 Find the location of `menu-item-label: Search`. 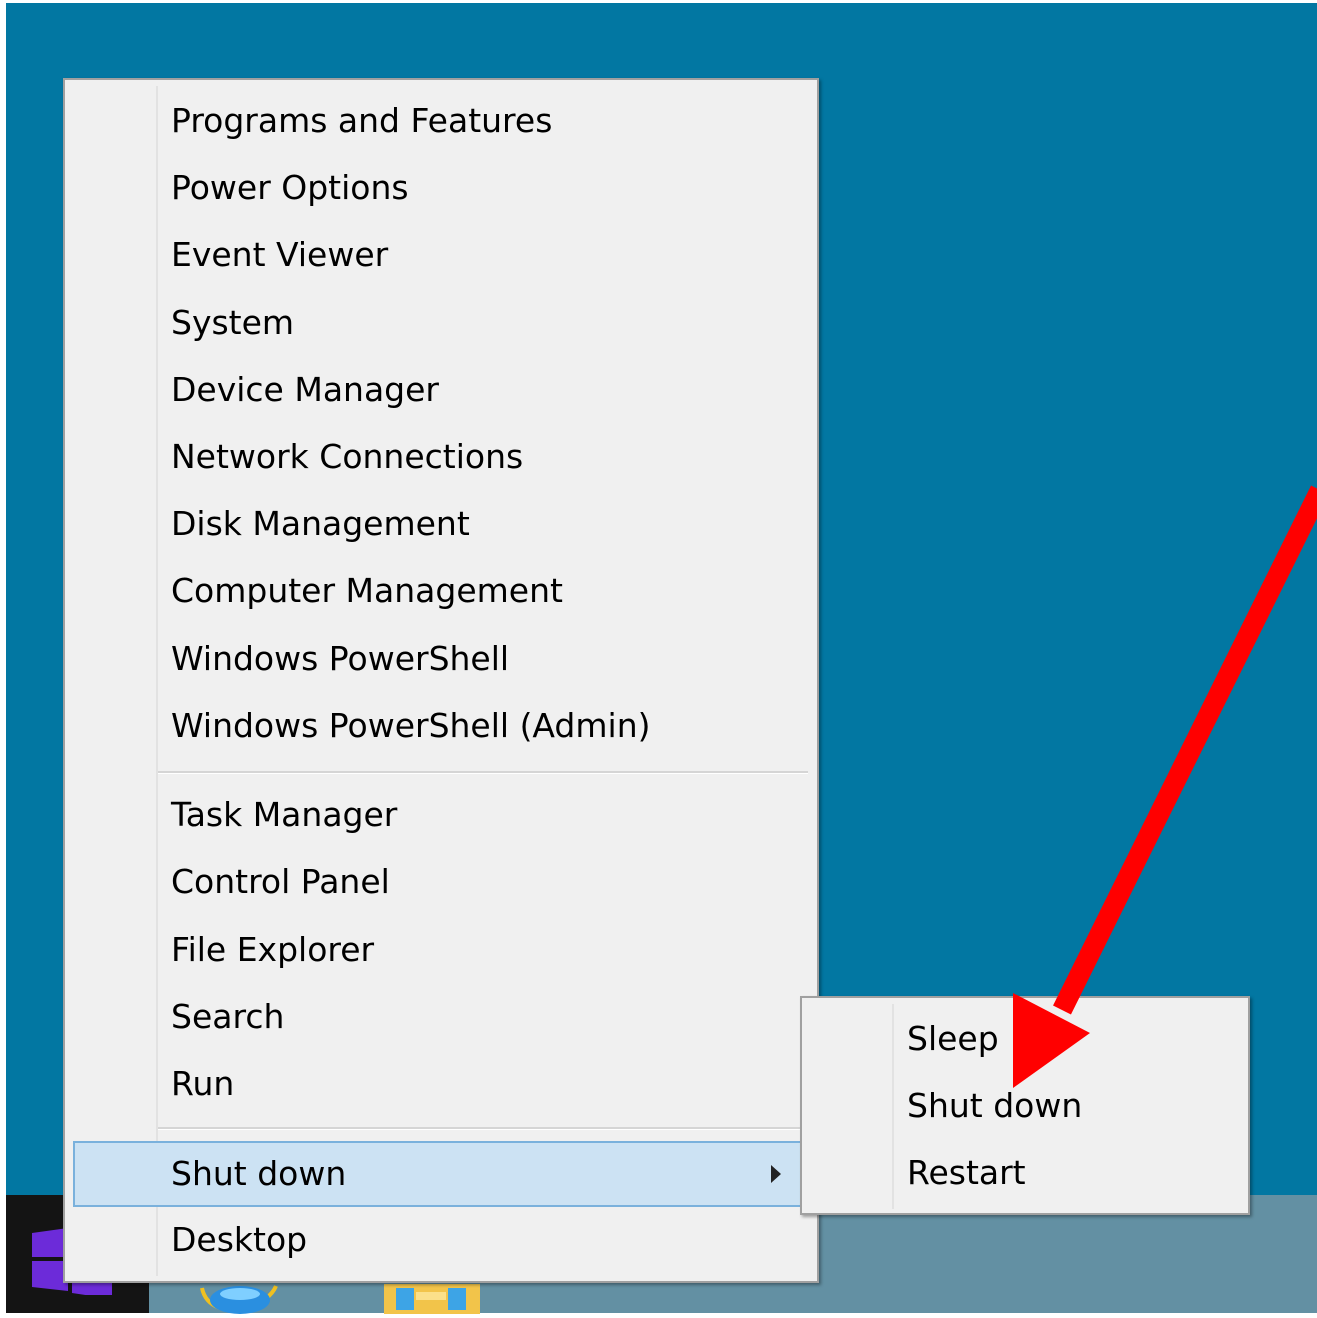

menu-item-label: Search is located at coordinates (228, 1016).